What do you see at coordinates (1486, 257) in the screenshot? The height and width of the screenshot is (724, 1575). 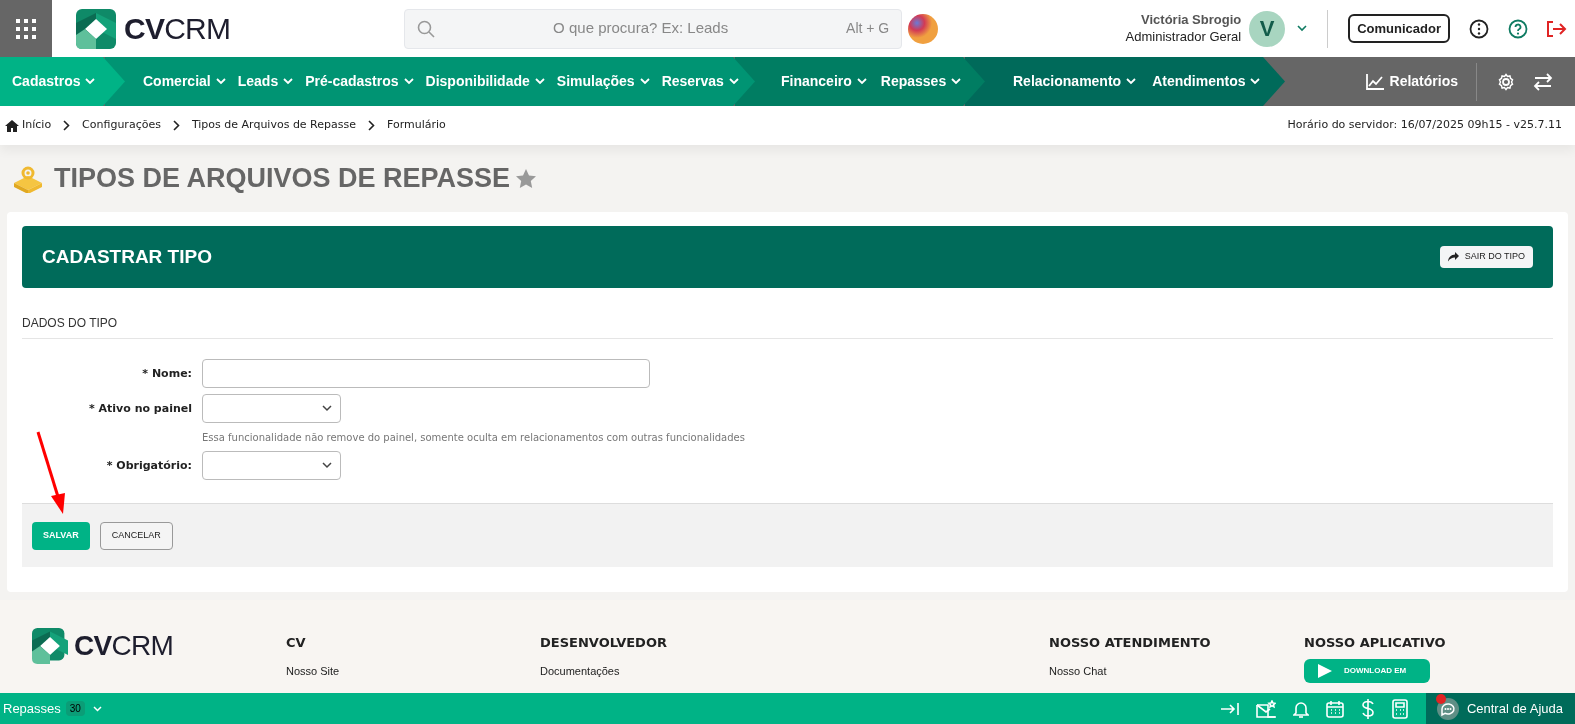 I see `exit-button: SAIR DO TIPO` at bounding box center [1486, 257].